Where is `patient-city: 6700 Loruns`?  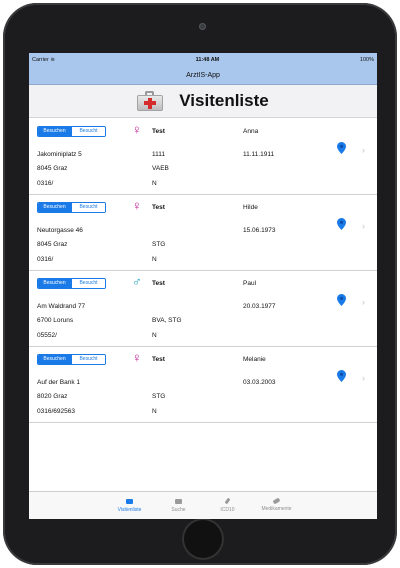
patient-city: 6700 Loruns is located at coordinates (55, 320).